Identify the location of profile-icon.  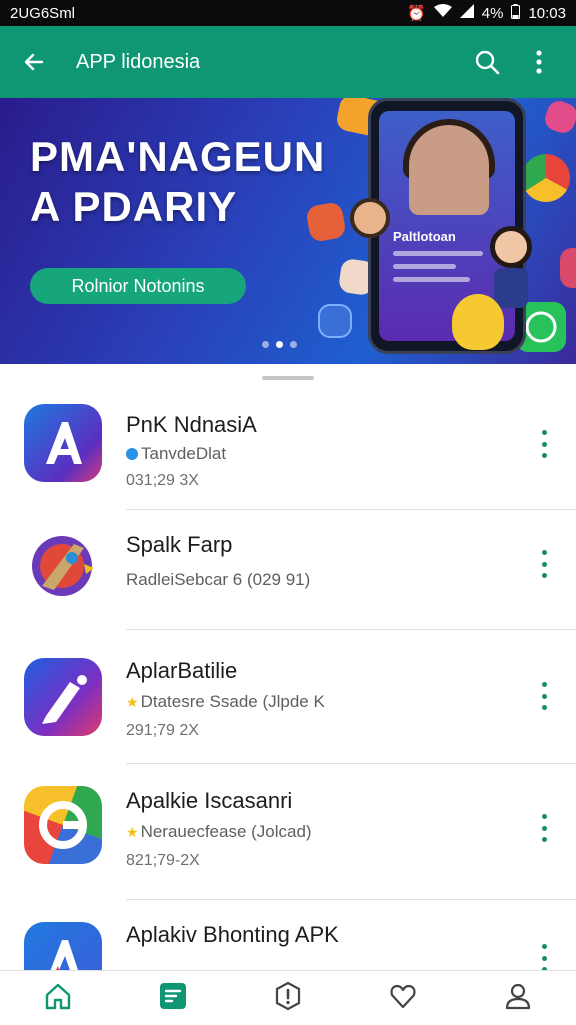
(518, 998).